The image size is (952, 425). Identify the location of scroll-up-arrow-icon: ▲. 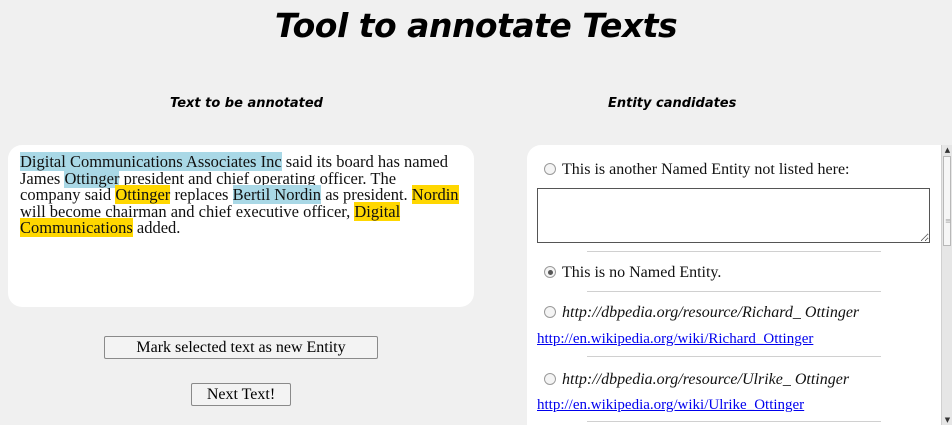
(947, 150).